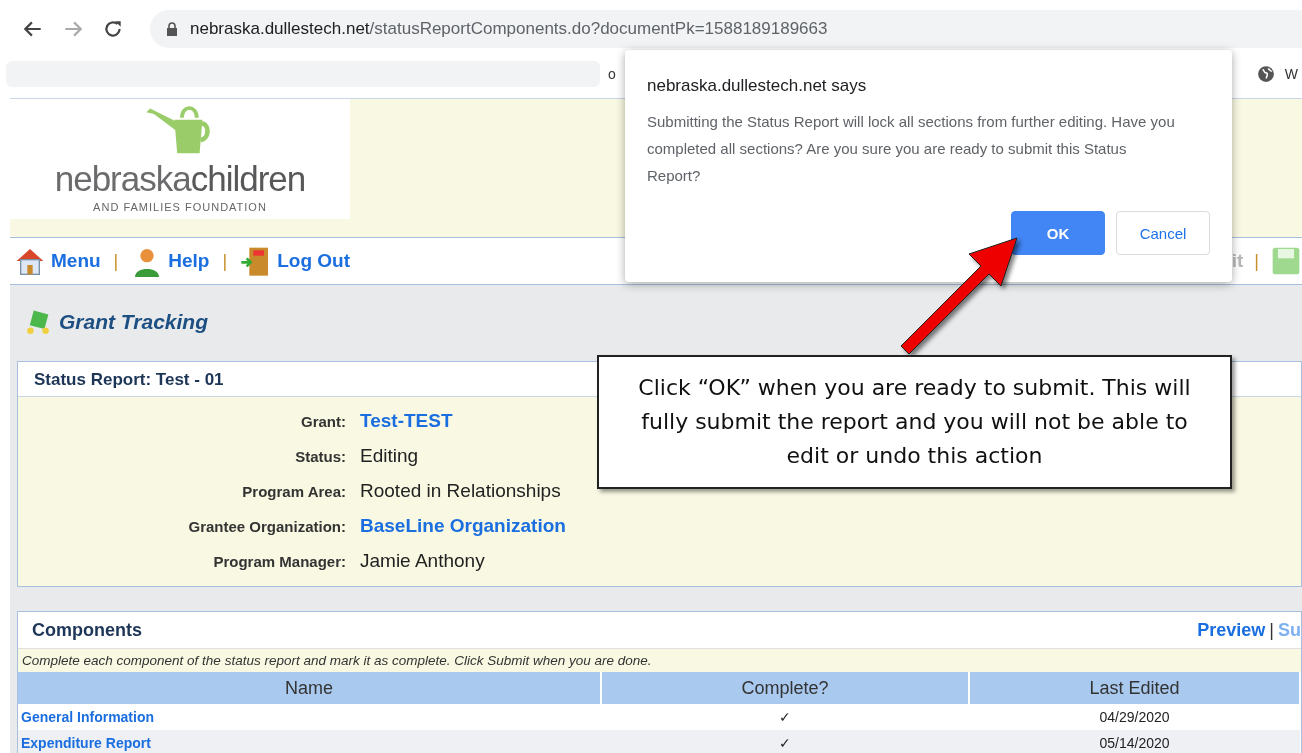  I want to click on dialog-message: Submitting the Status Report will lock all sections from further editing. Have you completed all sections? Are you sure you are ready to submit this Status Report?, so click(911, 149).